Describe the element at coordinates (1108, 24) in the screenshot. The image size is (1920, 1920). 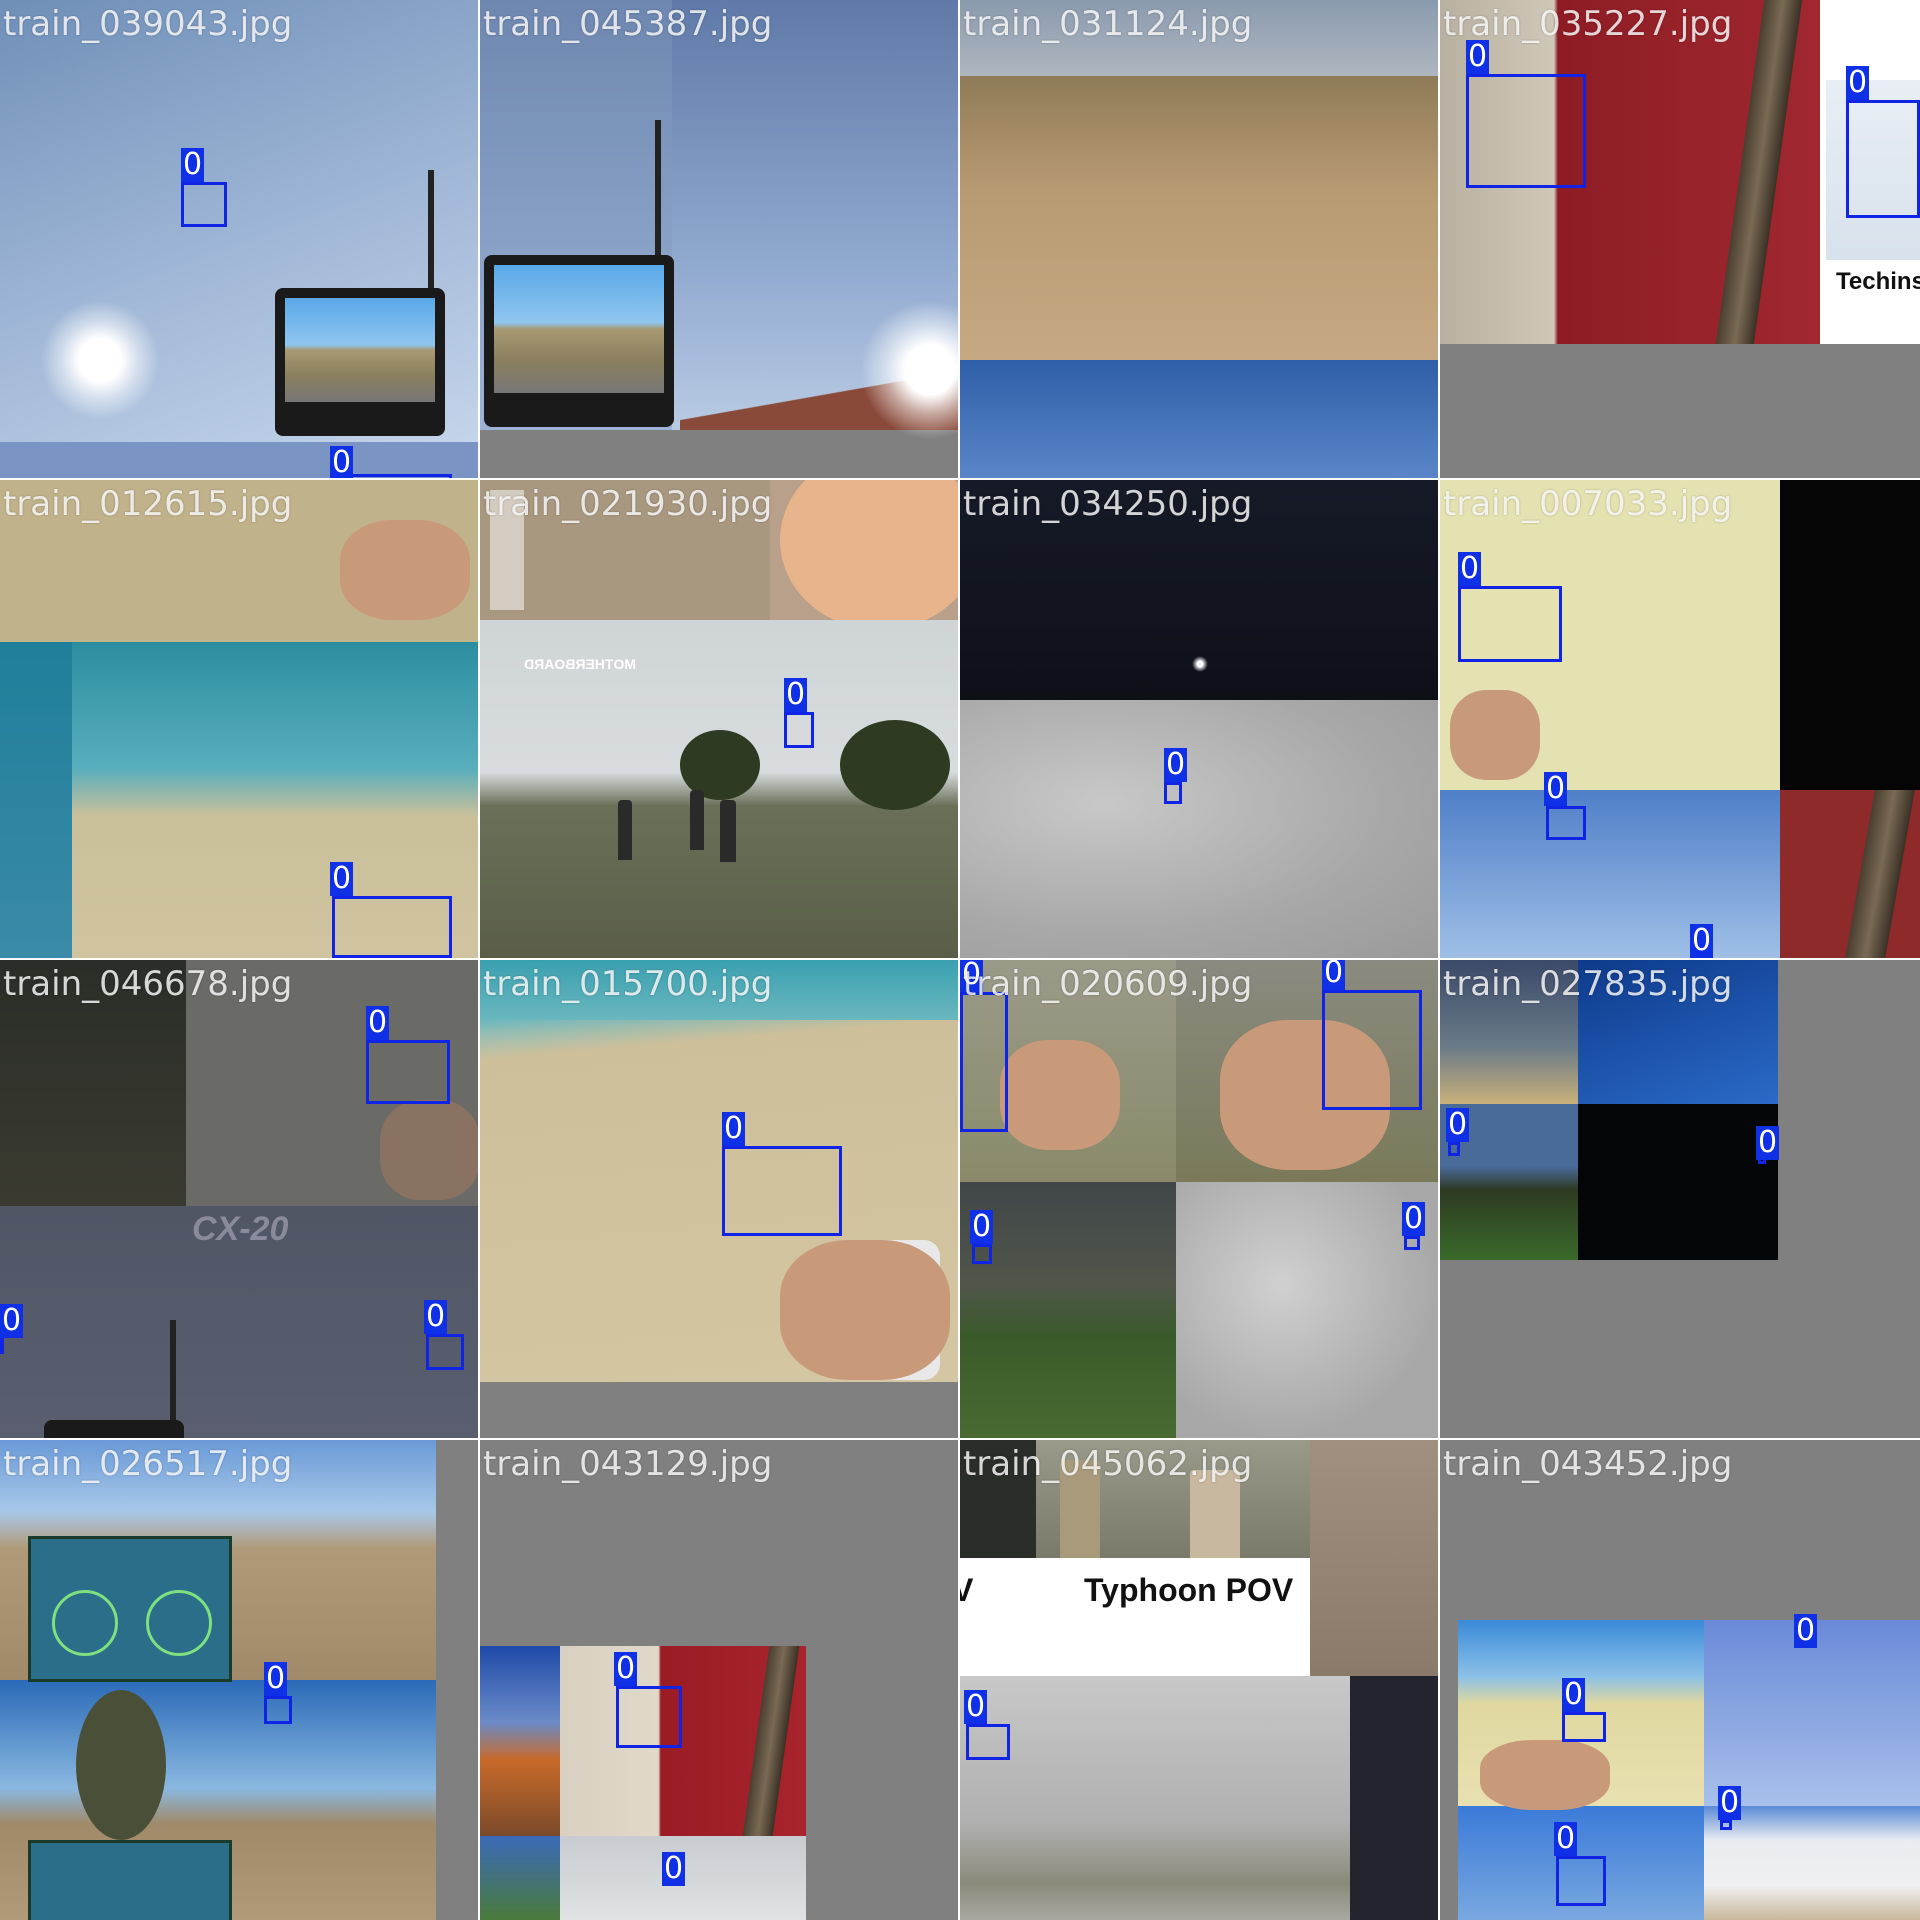
I see `tile-filename: train_031124.jpg` at that location.